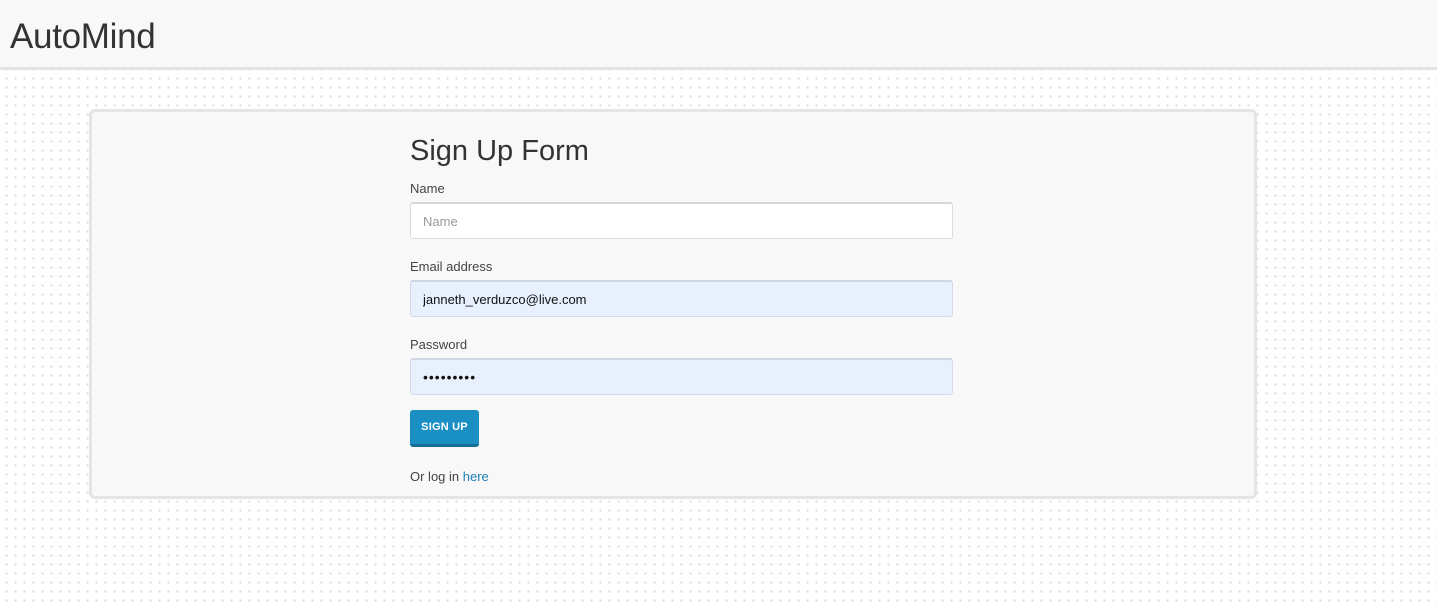 Image resolution: width=1437 pixels, height=607 pixels. I want to click on navbar: AutoMind, so click(718, 35).